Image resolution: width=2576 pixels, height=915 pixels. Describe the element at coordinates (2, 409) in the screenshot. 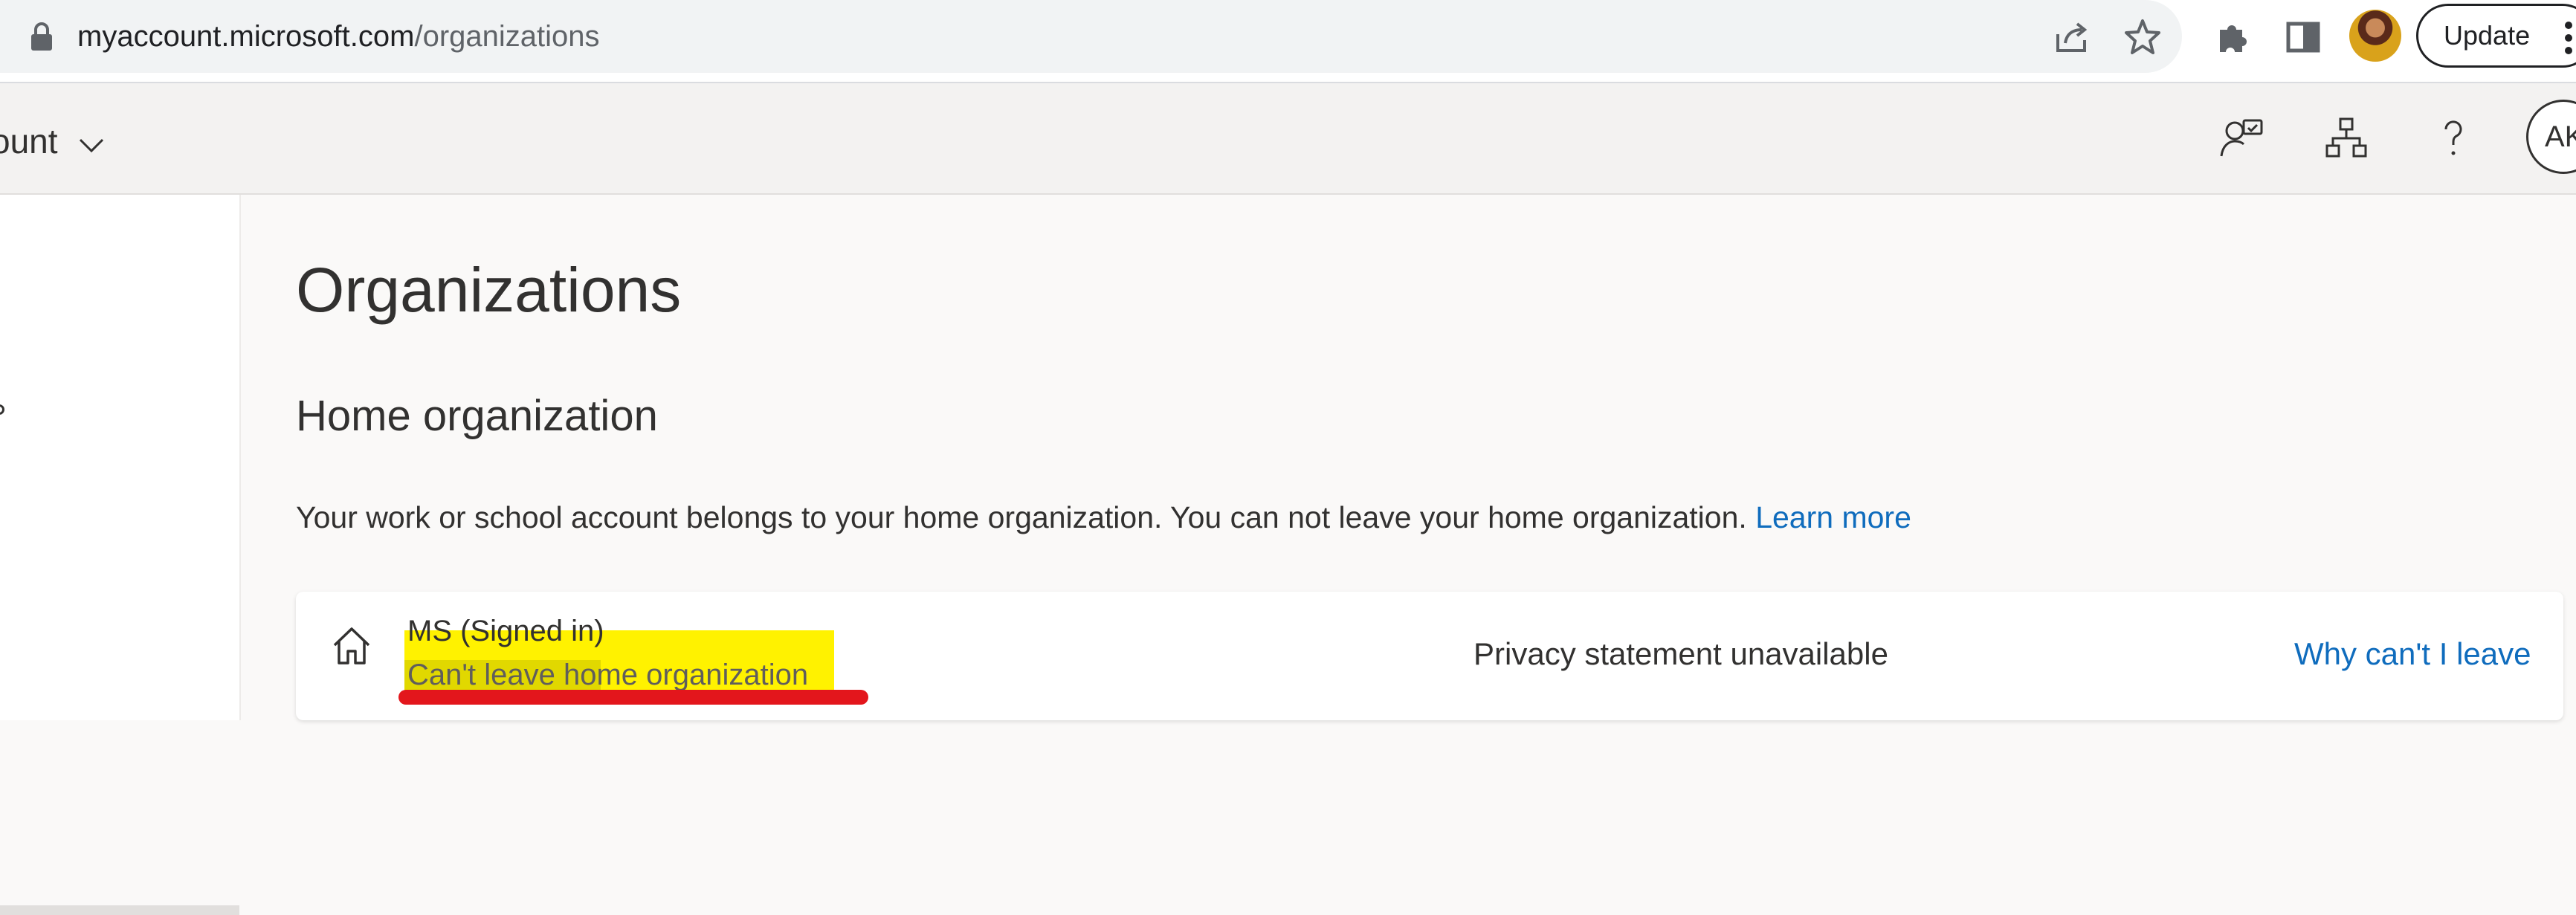

I see `nav-item-icon` at that location.